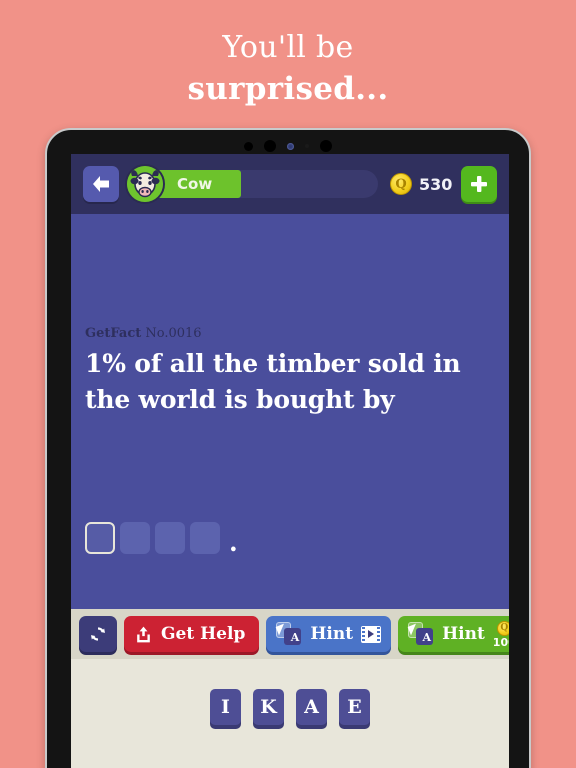  Describe the element at coordinates (290, 707) in the screenshot. I see `letter-tile-row: I K A E` at that location.